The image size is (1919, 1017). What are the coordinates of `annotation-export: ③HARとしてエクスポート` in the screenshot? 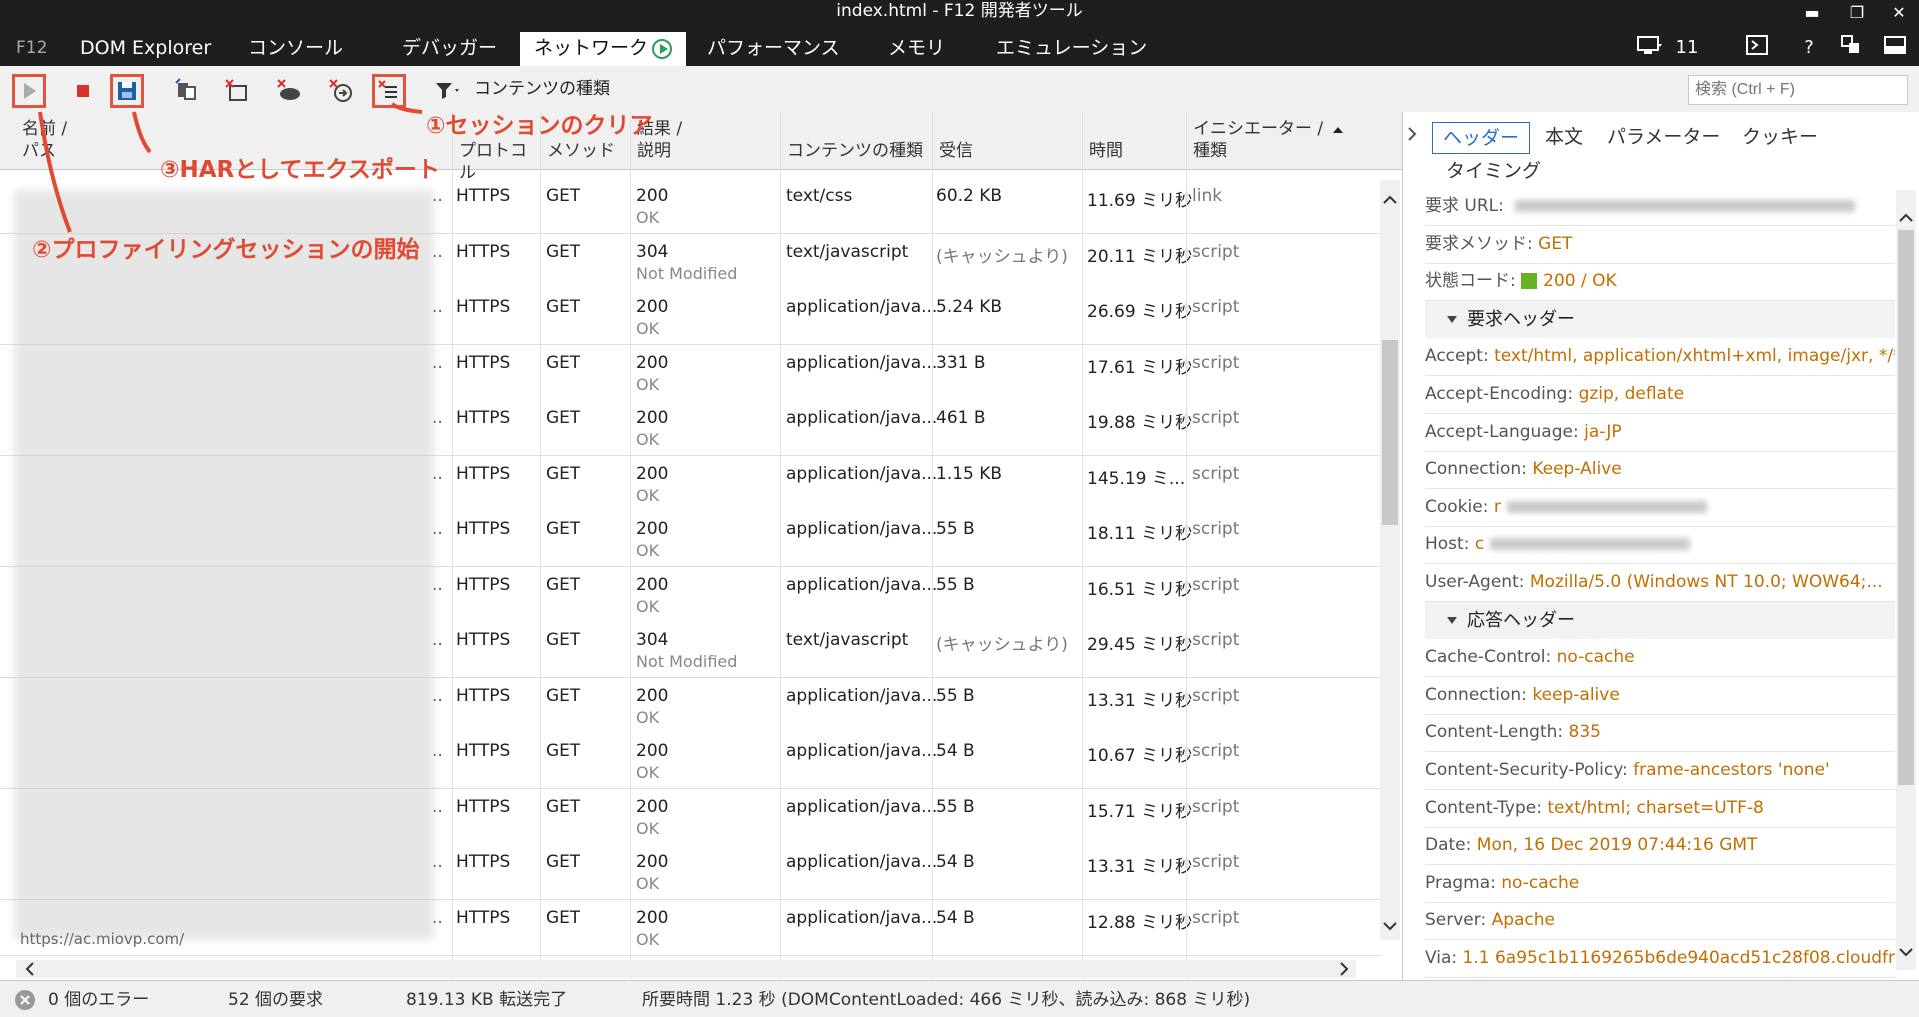 It's located at (300, 170).